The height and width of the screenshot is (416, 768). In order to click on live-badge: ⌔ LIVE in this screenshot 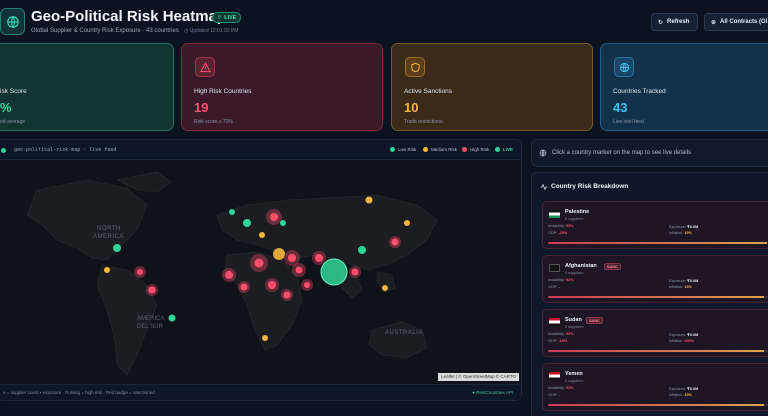, I will do `click(227, 17)`.